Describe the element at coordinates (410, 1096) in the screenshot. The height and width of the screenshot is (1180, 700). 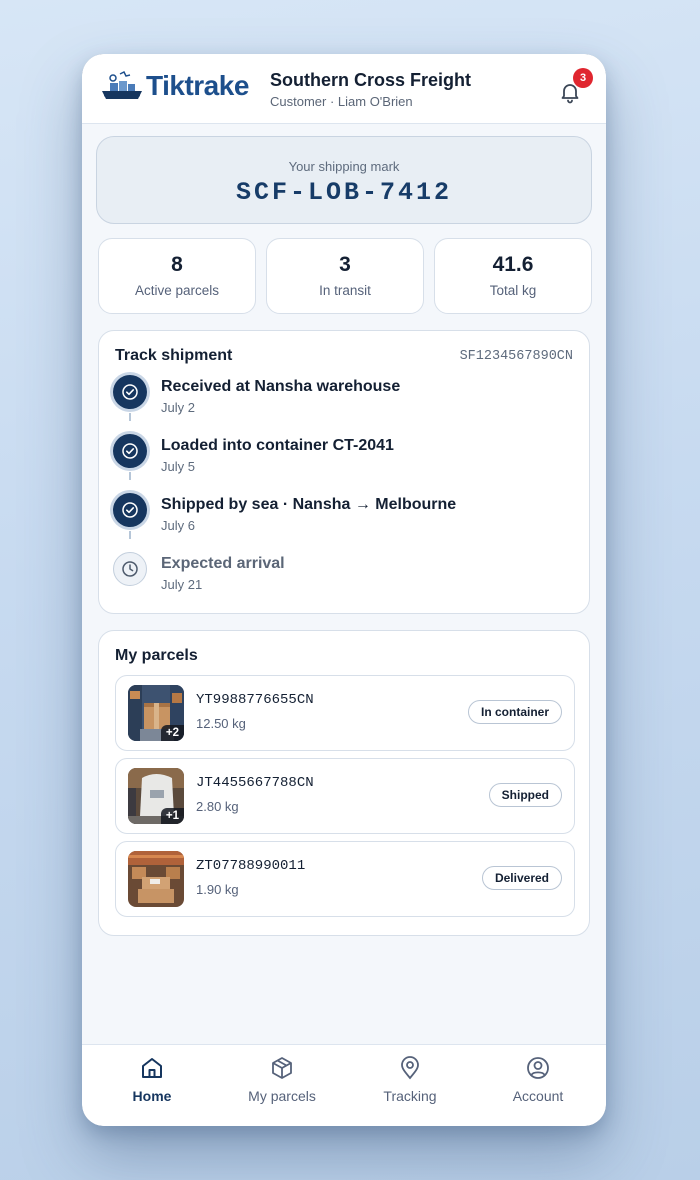
I see `nav-label: Tracking` at that location.